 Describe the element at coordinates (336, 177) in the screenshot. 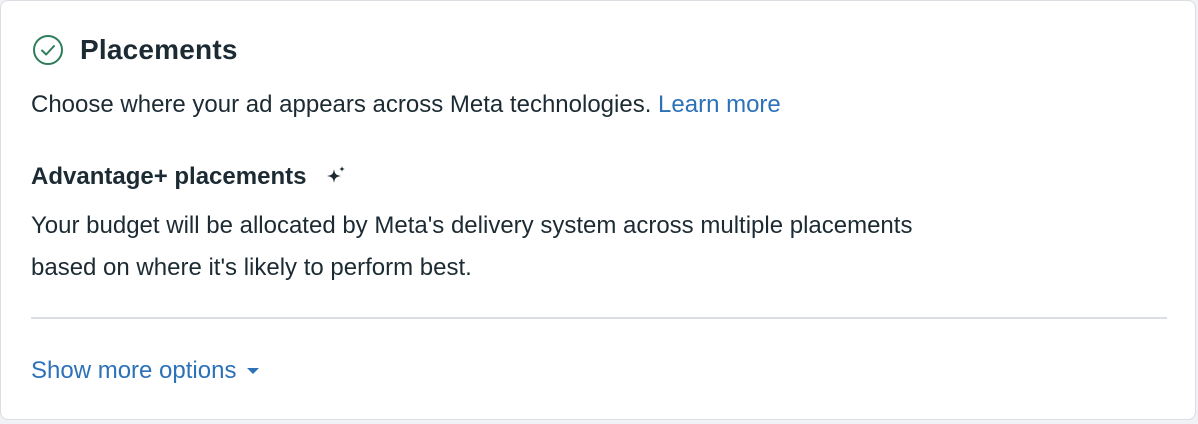

I see `sparkle-icon` at that location.